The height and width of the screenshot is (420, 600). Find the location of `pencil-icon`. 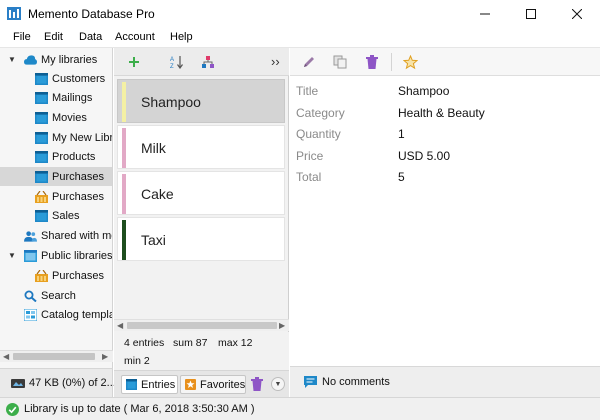

pencil-icon is located at coordinates (309, 62).